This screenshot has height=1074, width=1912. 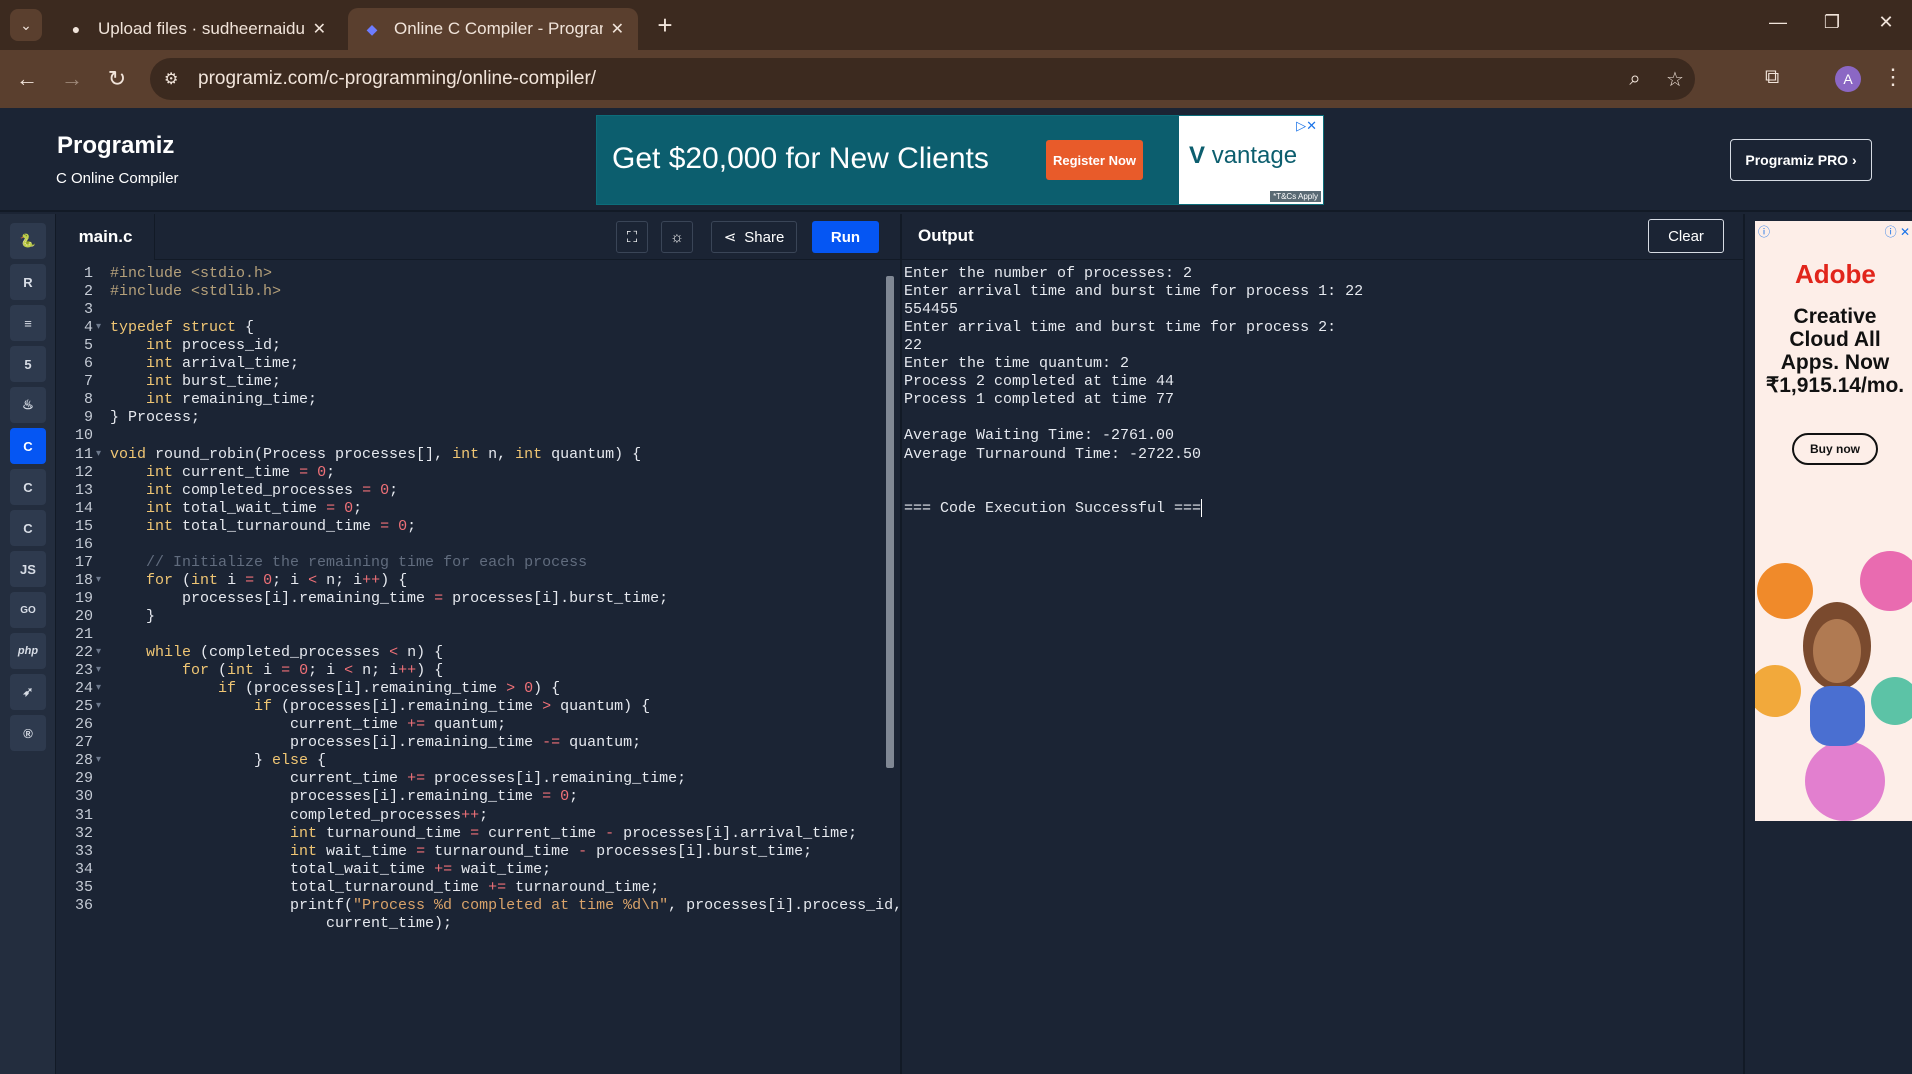 What do you see at coordinates (1039, 400) in the screenshot?
I see `output-line: Process 1 completed at time 77` at bounding box center [1039, 400].